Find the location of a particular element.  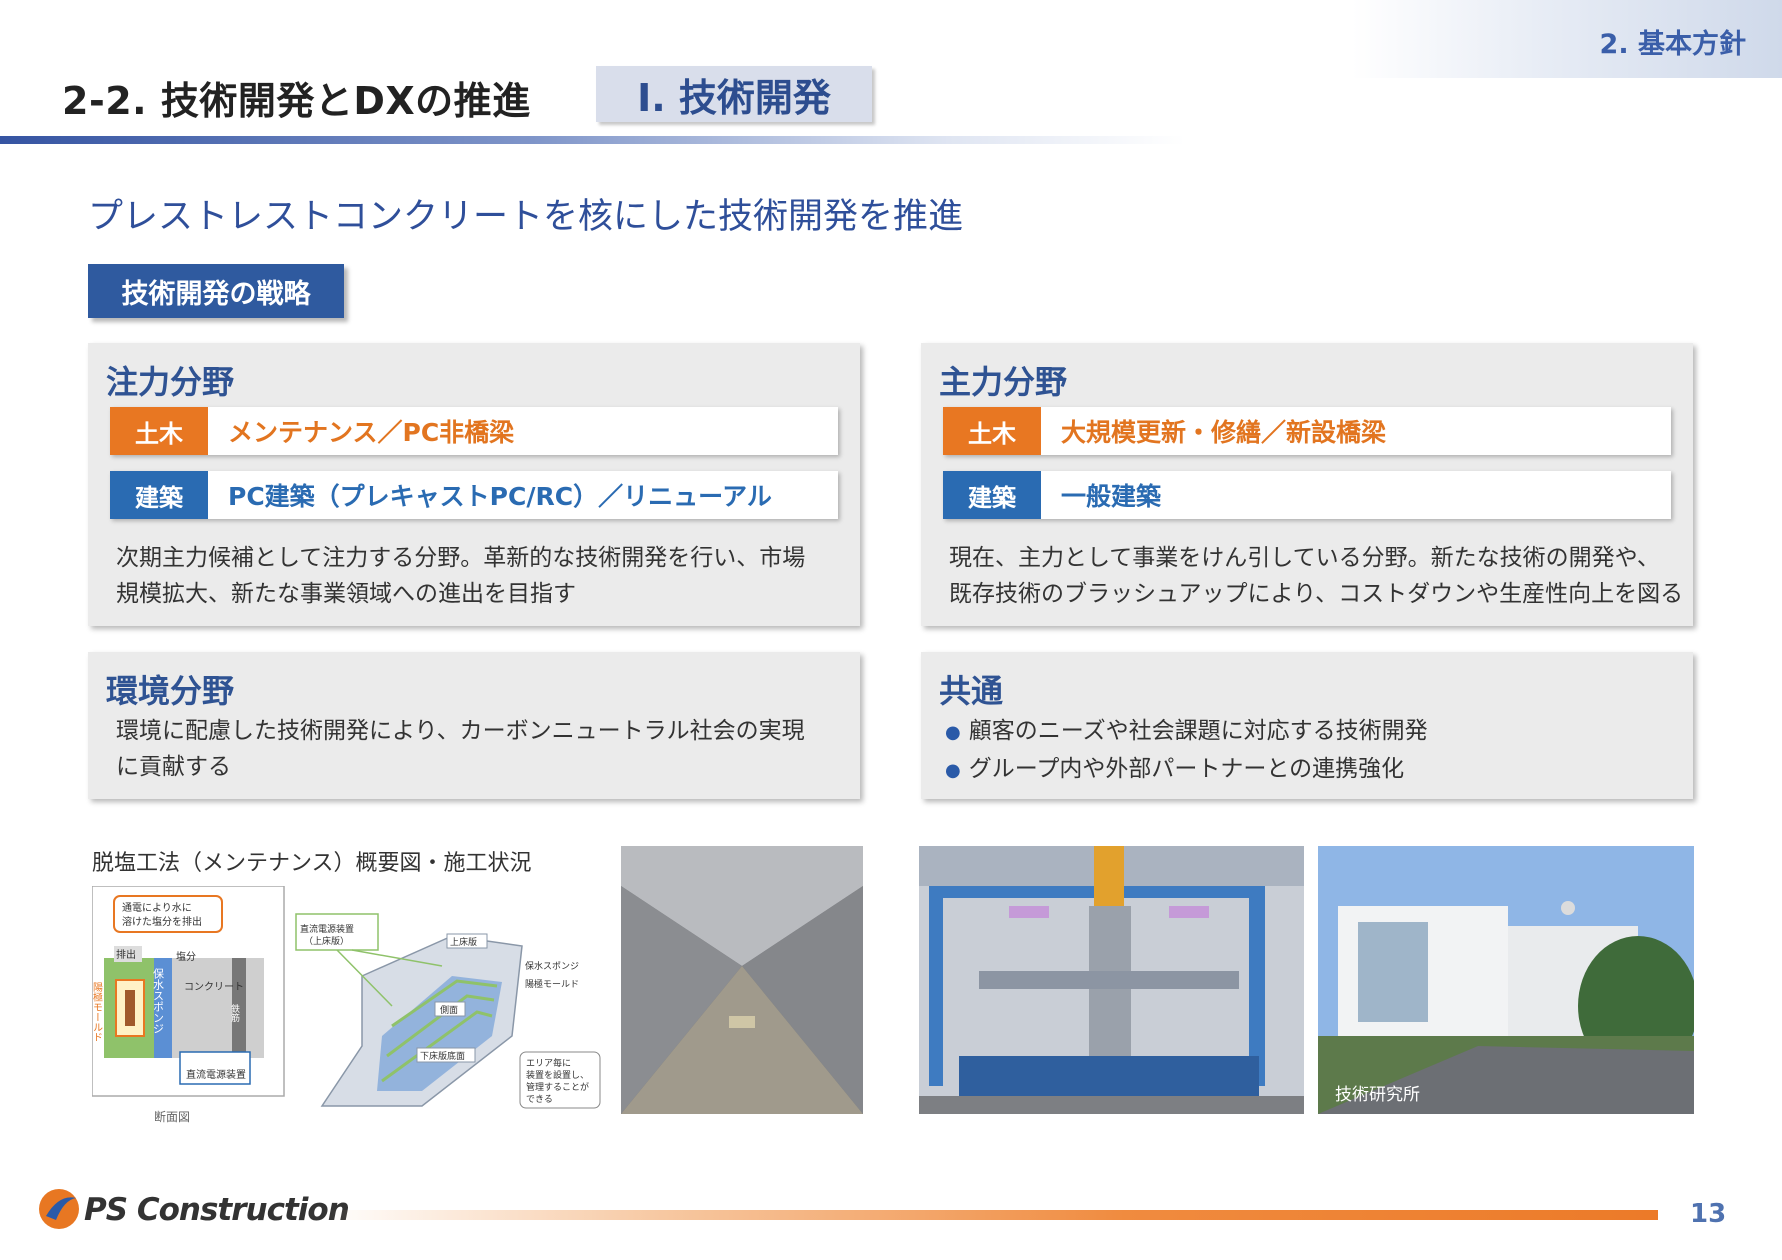

research-institute-photo is located at coordinates (1506, 980).